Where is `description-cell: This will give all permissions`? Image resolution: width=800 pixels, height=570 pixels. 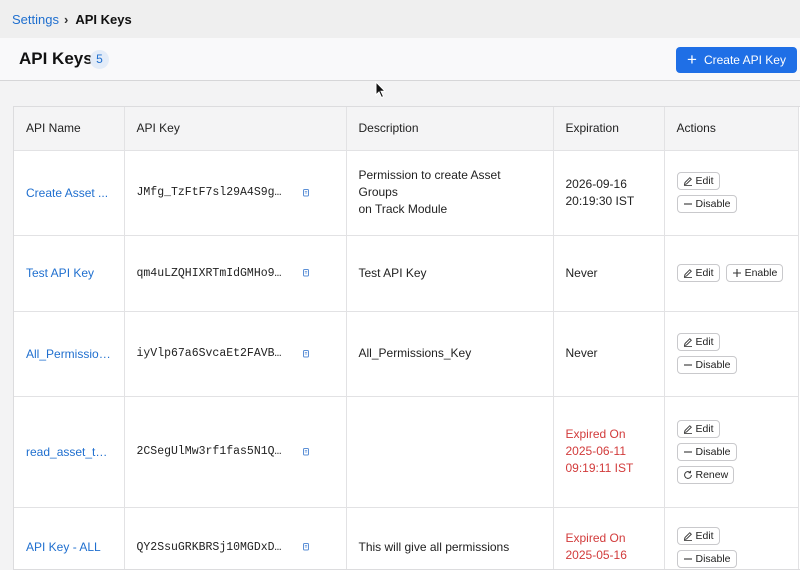 description-cell: This will give all permissions is located at coordinates (450, 538).